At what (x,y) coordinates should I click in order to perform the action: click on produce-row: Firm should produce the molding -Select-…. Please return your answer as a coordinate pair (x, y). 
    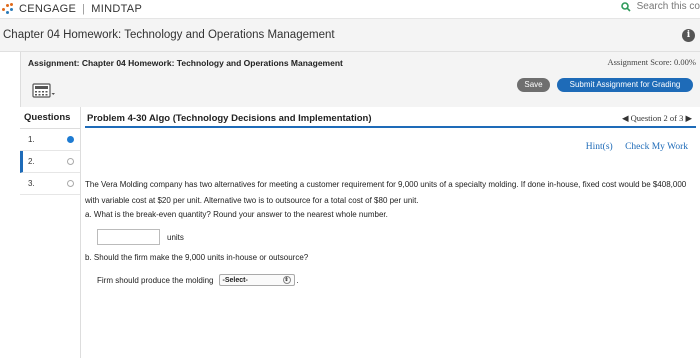
    Looking at the image, I should click on (198, 280).